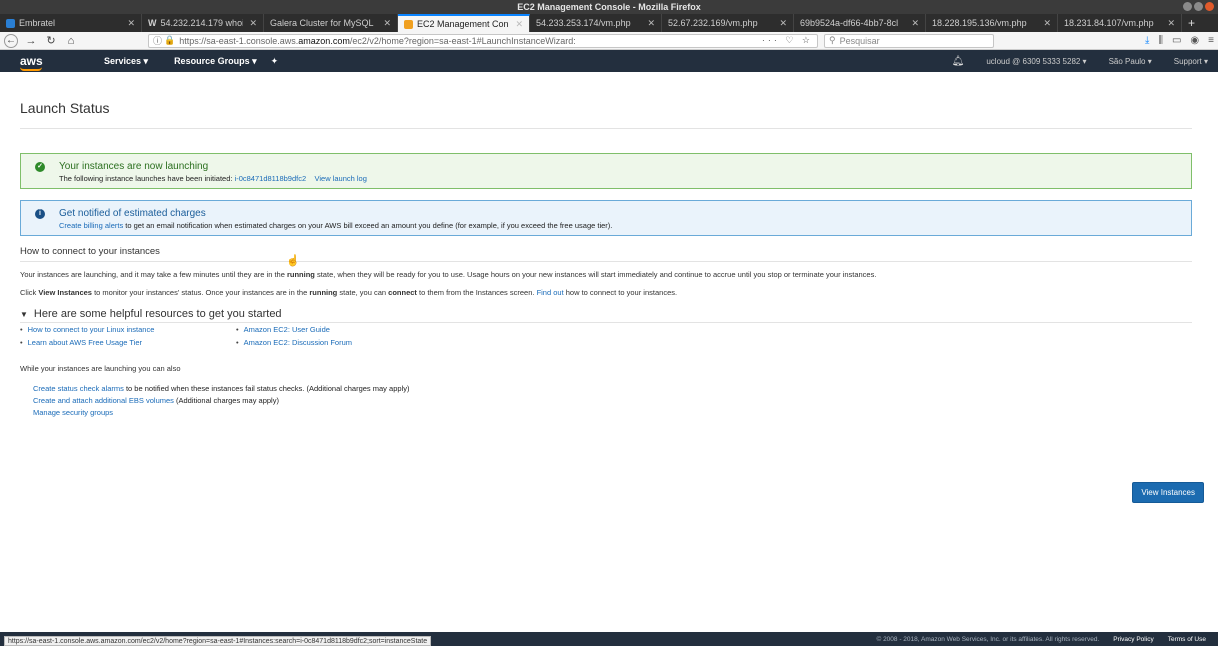 The width and height of the screenshot is (1218, 646). Describe the element at coordinates (1147, 40) in the screenshot. I see `download-icon: ⤓` at that location.